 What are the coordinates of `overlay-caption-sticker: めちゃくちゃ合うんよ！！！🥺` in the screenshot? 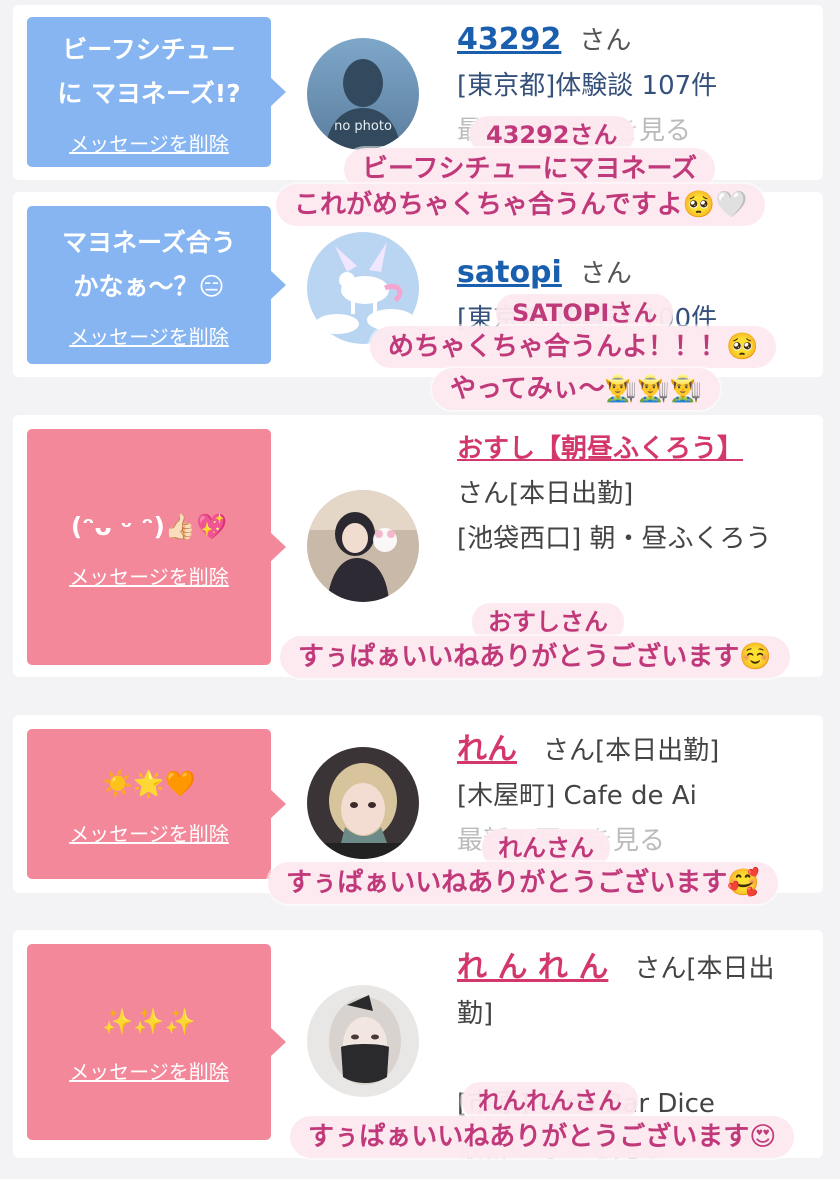 It's located at (573, 347).